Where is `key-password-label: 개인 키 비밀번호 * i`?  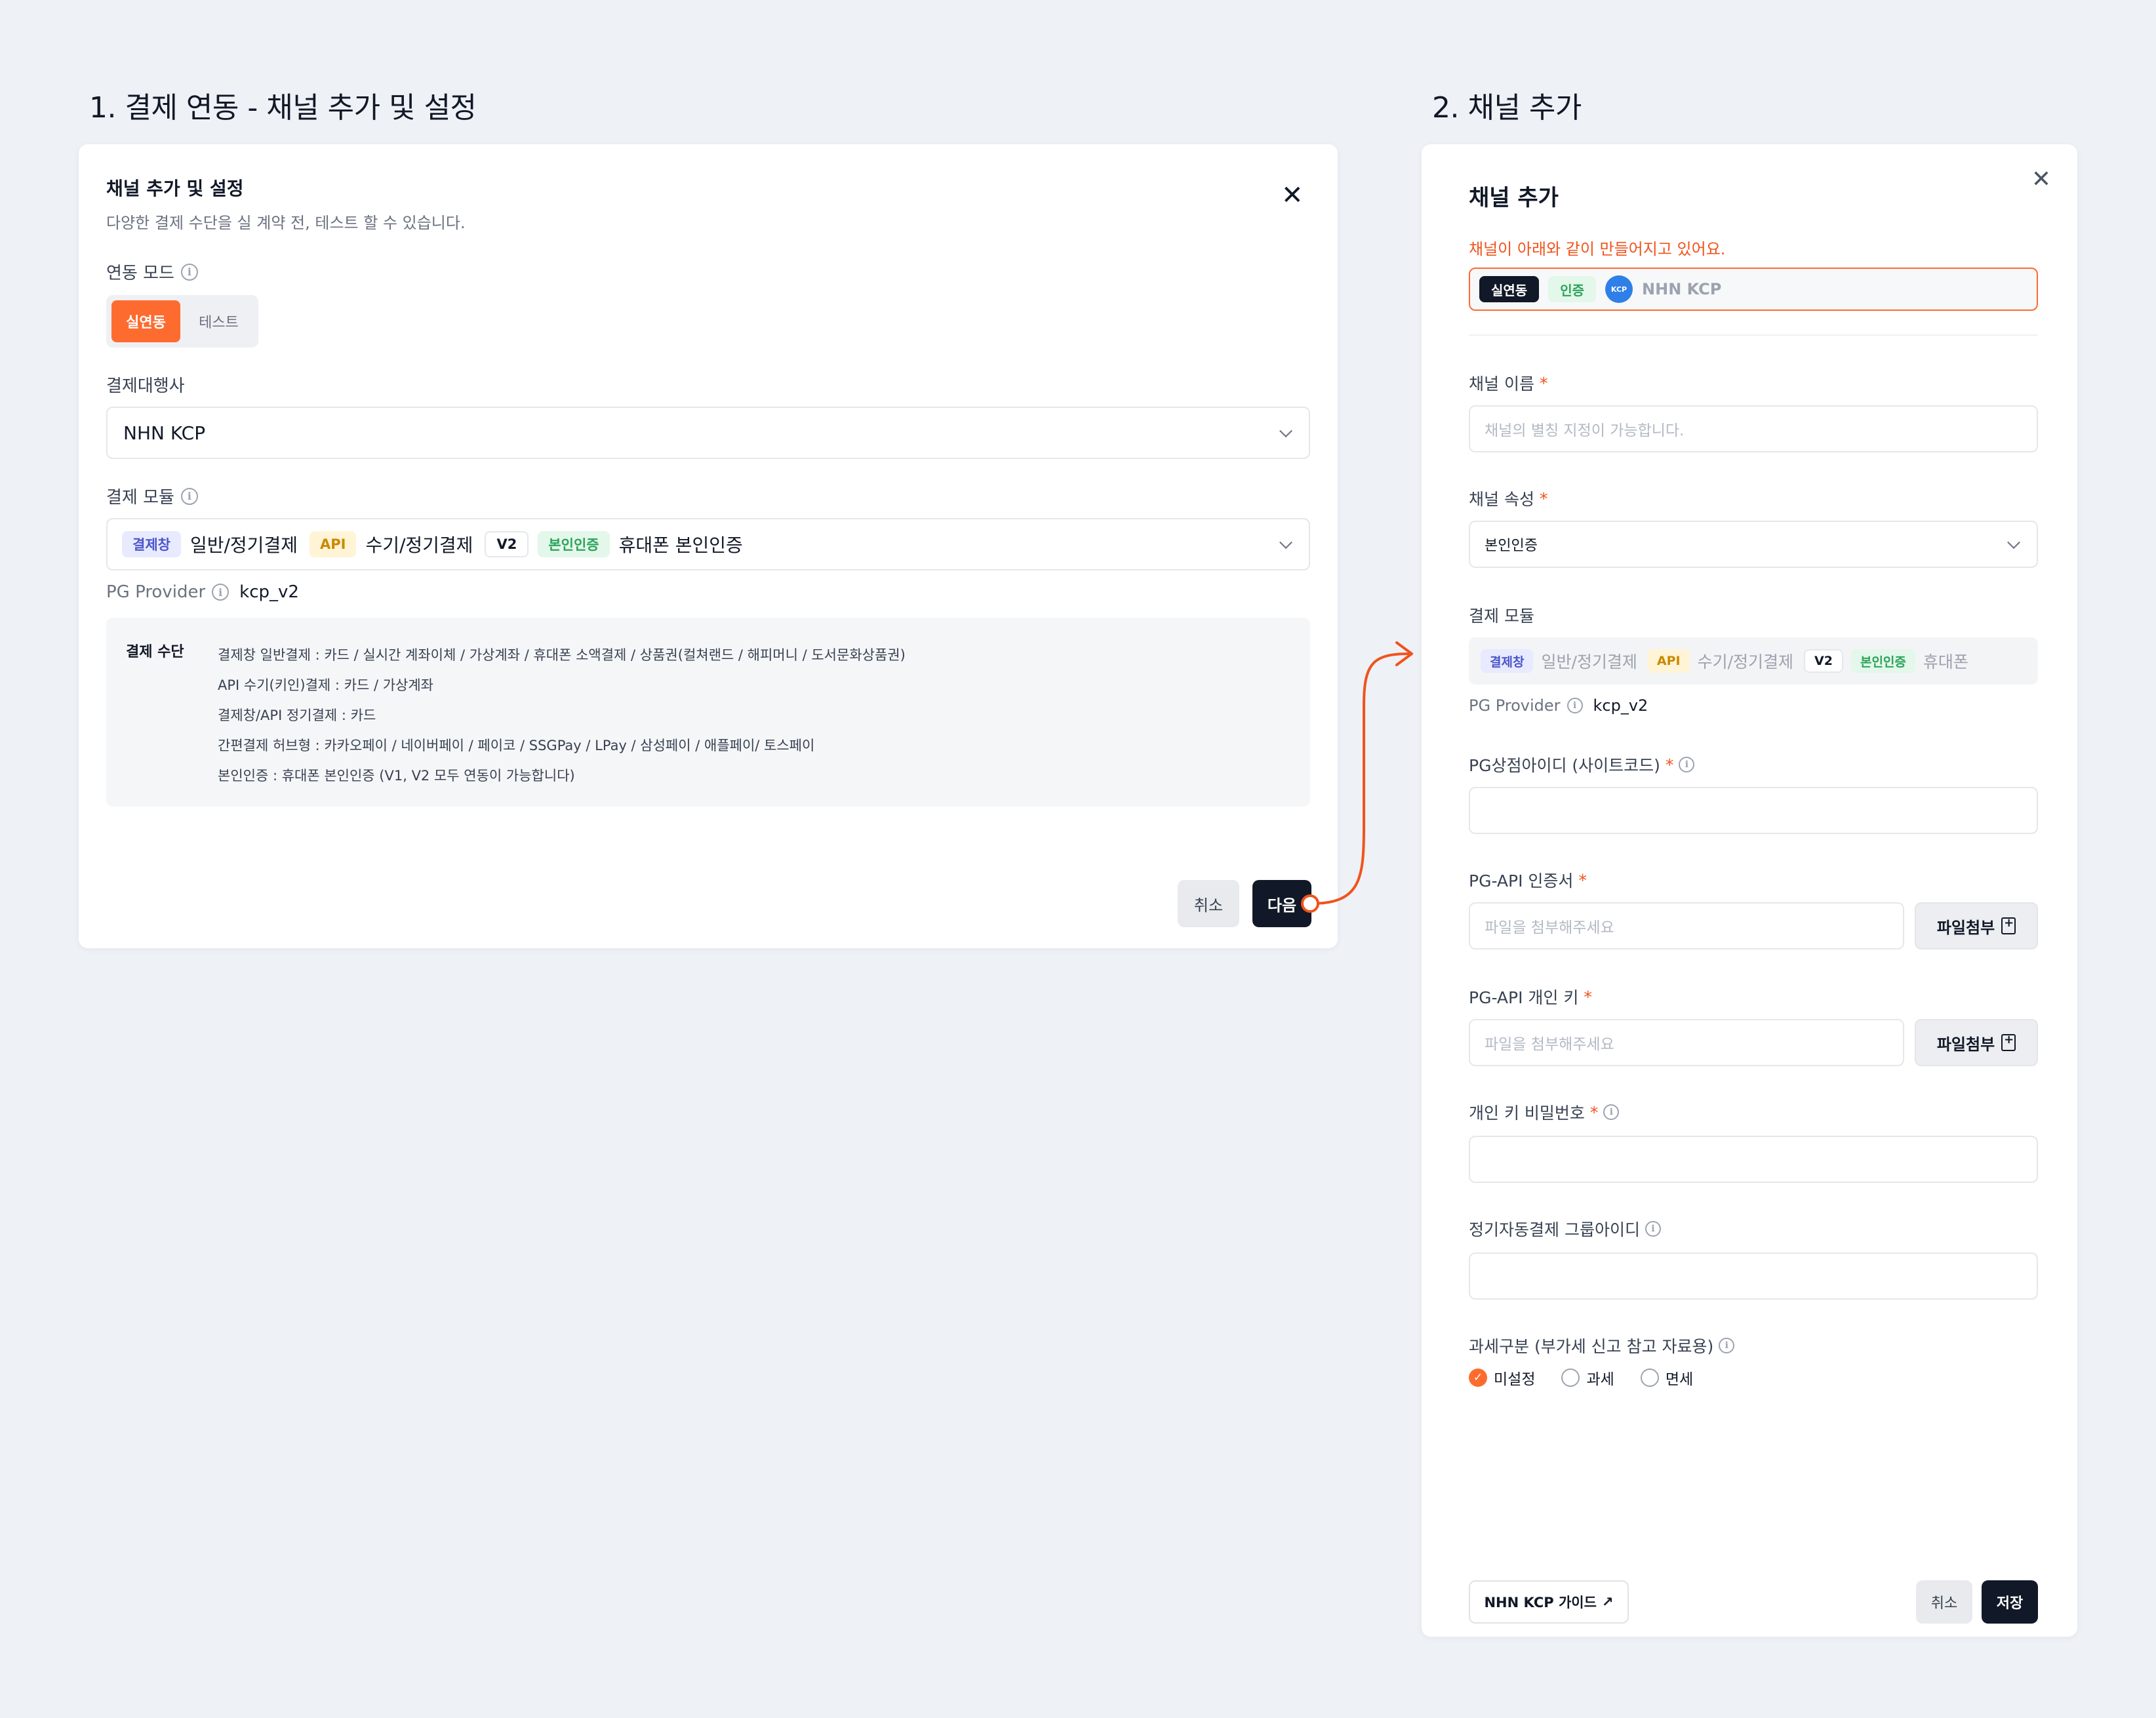
key-password-label: 개인 키 비밀번호 * i is located at coordinates (1544, 1112).